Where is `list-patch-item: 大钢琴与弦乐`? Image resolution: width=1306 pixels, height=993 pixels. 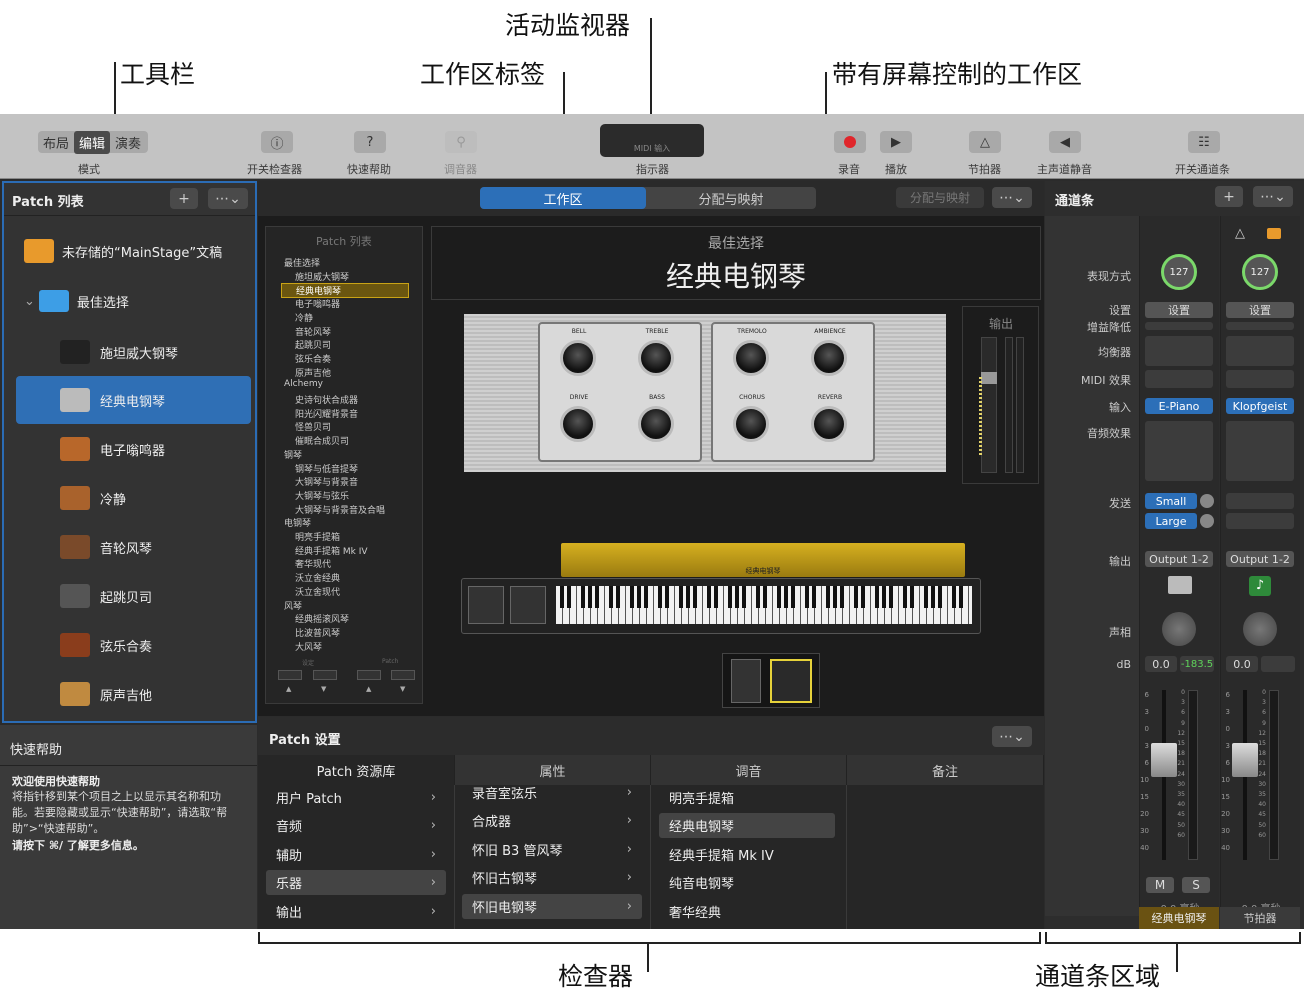 list-patch-item: 大钢琴与弦乐 is located at coordinates (322, 495).